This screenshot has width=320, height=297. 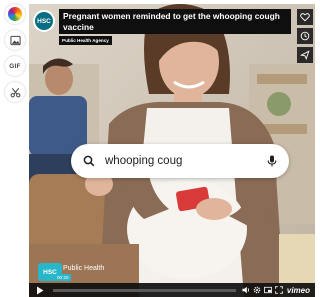 I want to click on video-search-graphic: whooping coug, so click(x=180, y=161).